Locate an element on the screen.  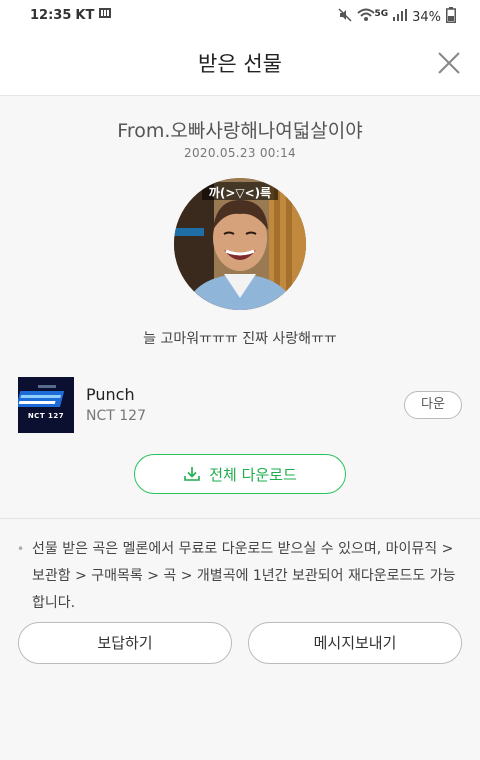
status-carrier: KT is located at coordinates (85, 15).